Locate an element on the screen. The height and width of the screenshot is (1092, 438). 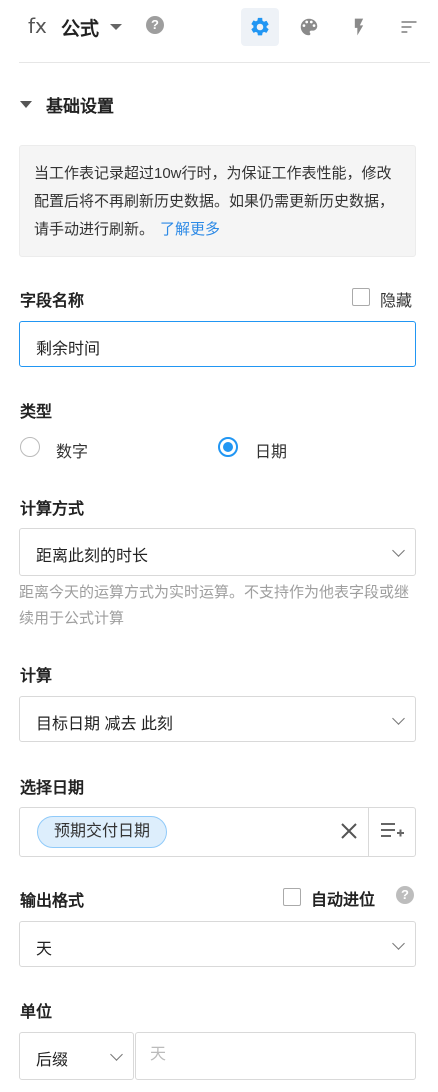
gear-icon is located at coordinates (260, 26).